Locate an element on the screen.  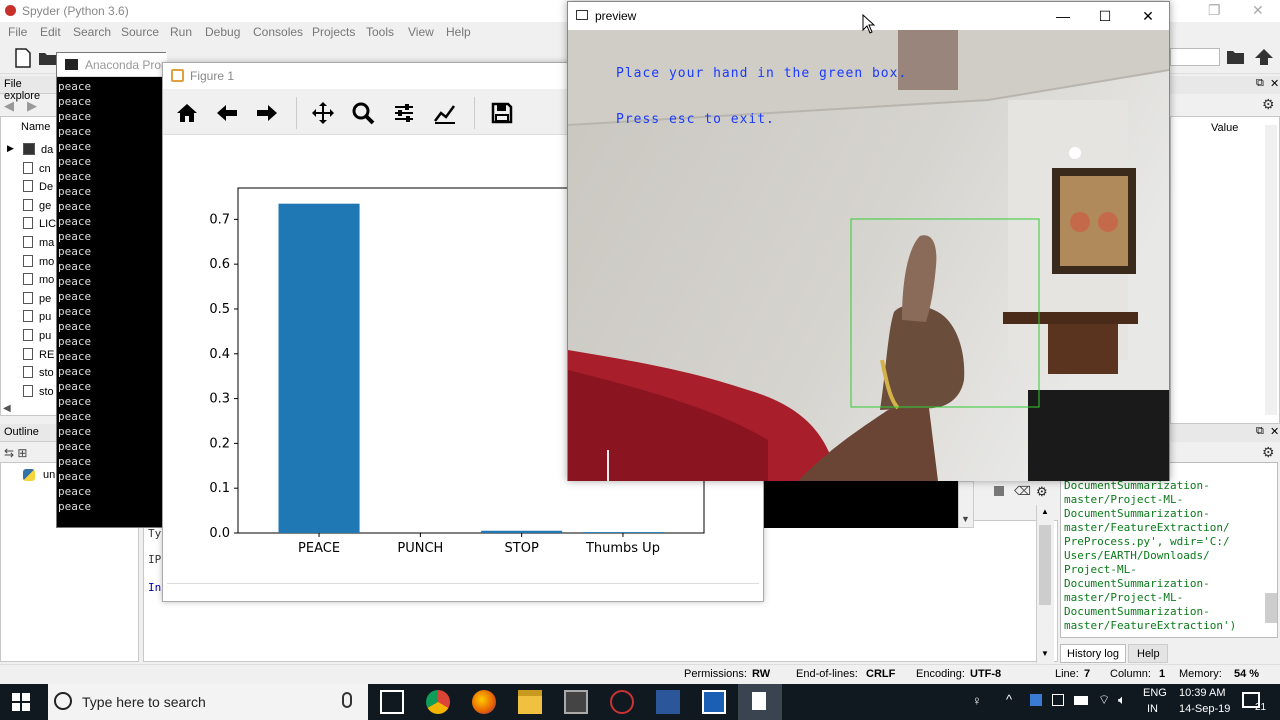
tab-help: Help is located at coordinates (1148, 653).